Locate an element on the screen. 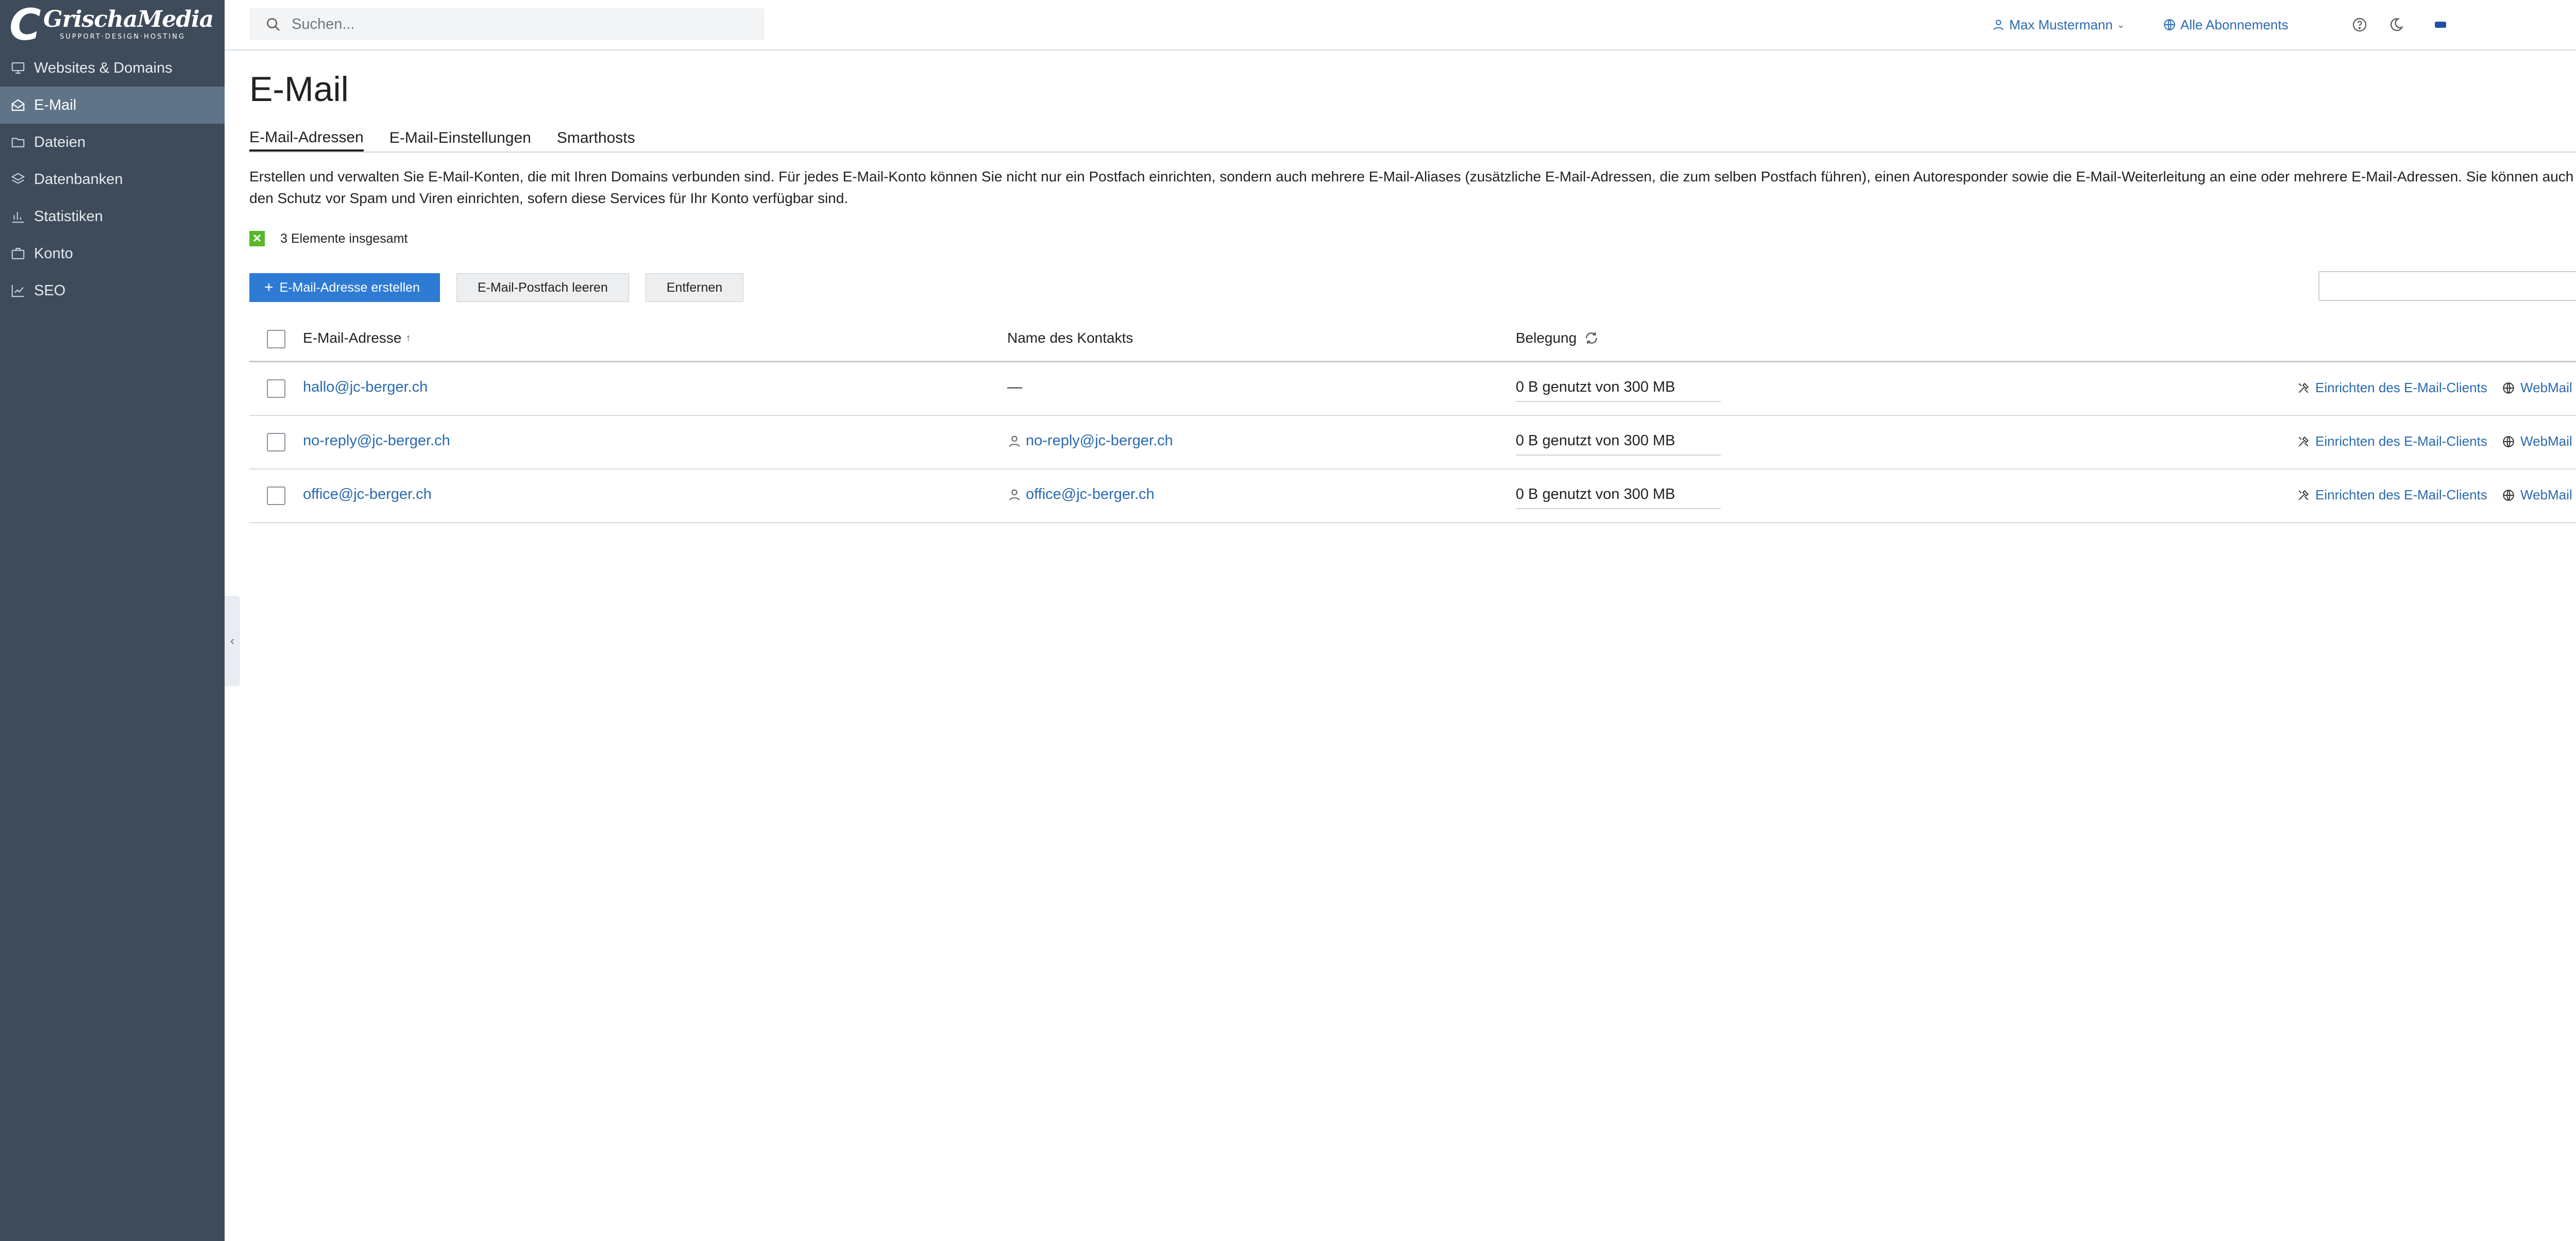 This screenshot has width=2576, height=1241. page-title: E-Mail is located at coordinates (299, 89).